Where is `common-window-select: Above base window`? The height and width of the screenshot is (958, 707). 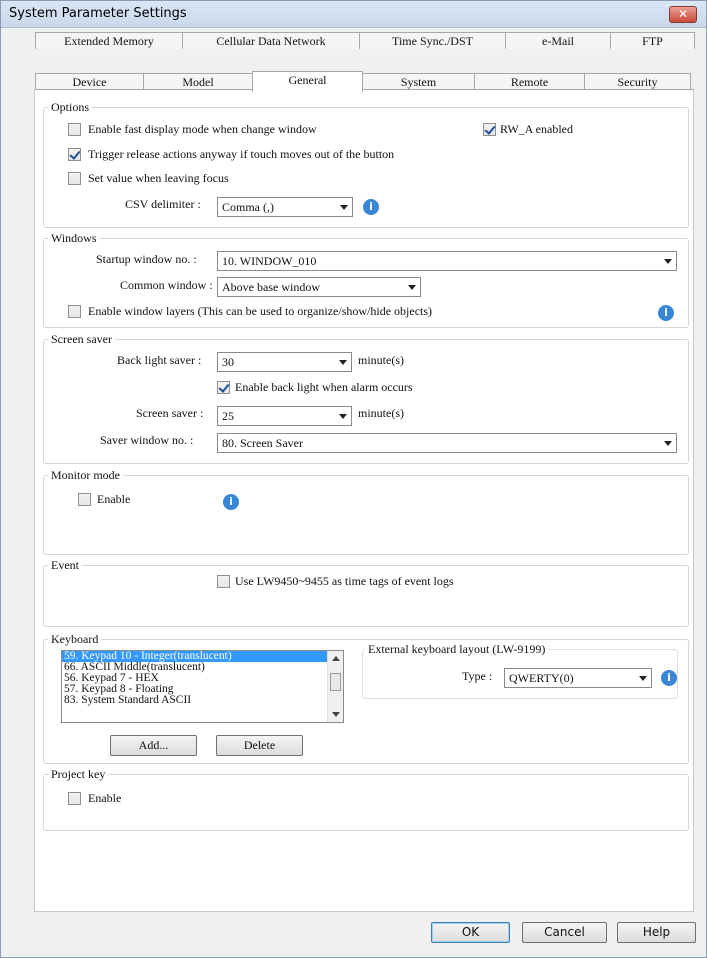 common-window-select: Above base window is located at coordinates (319, 287).